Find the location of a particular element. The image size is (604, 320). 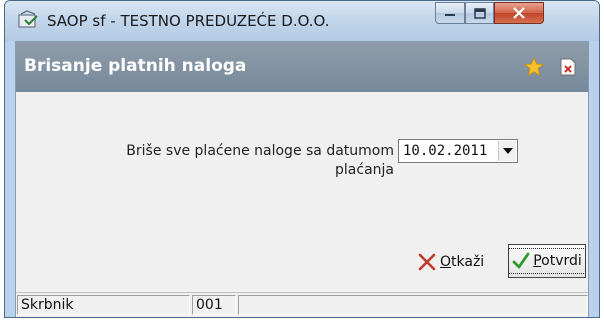

star-icon is located at coordinates (534, 66).